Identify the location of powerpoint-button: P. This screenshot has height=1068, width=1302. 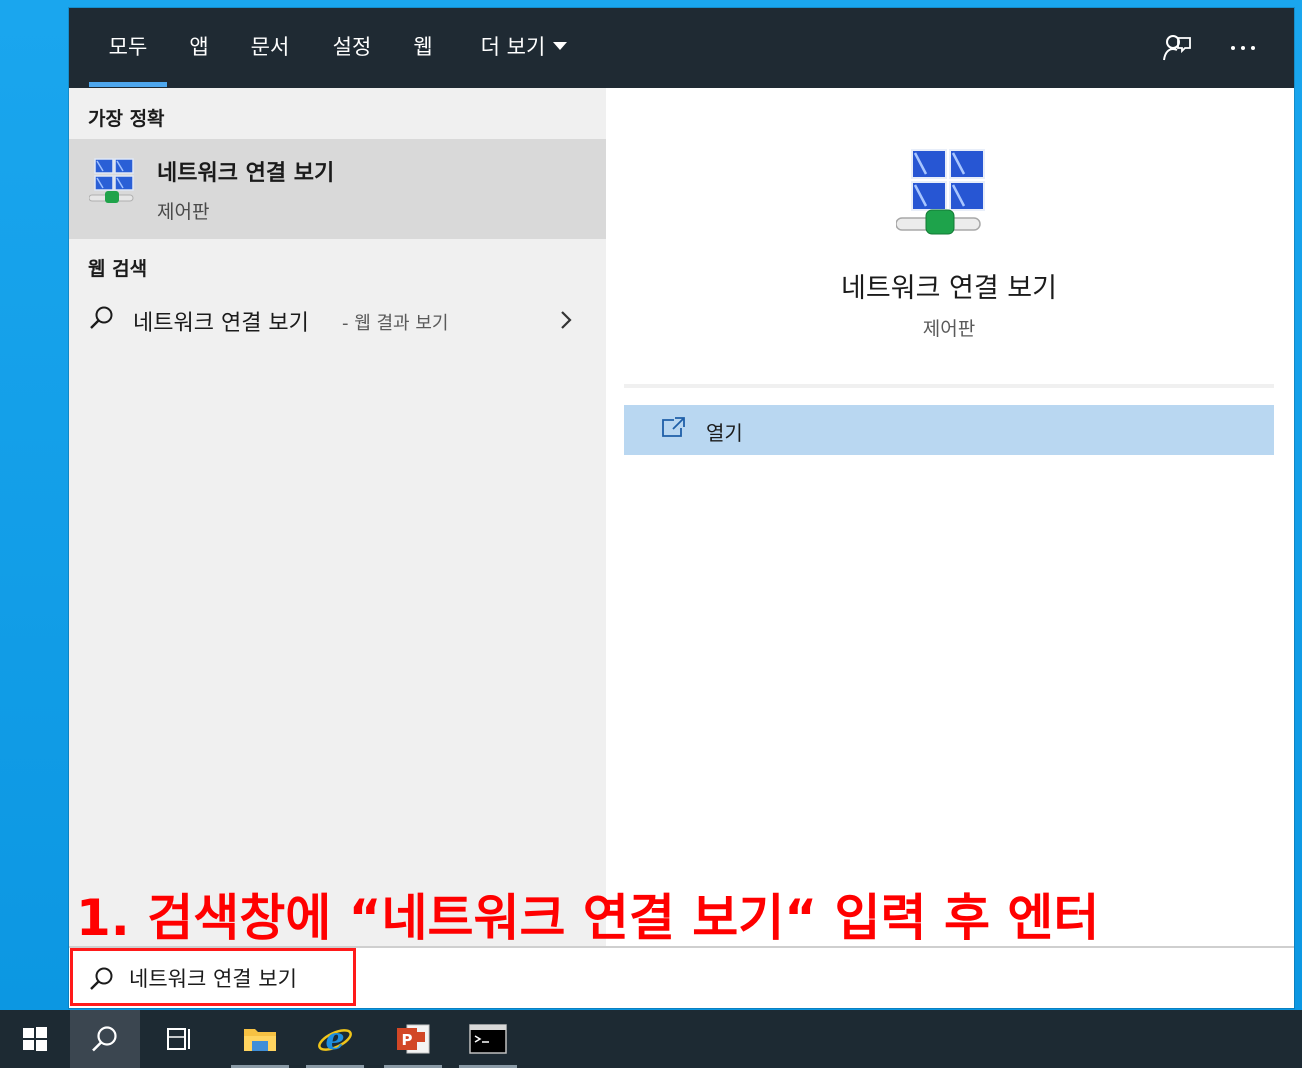
(413, 1039).